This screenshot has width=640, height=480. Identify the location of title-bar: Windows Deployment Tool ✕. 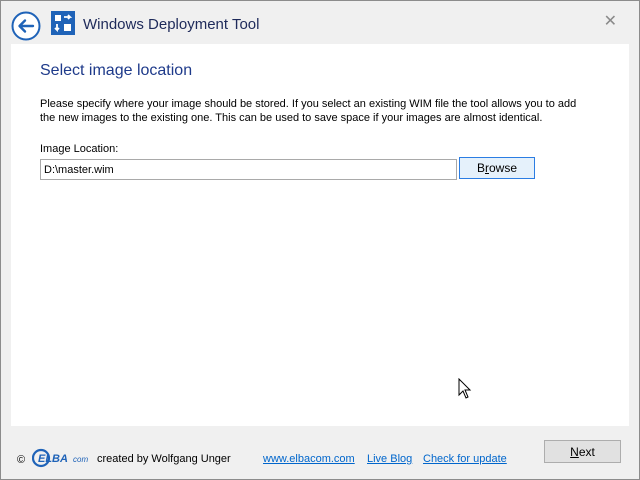
(320, 22).